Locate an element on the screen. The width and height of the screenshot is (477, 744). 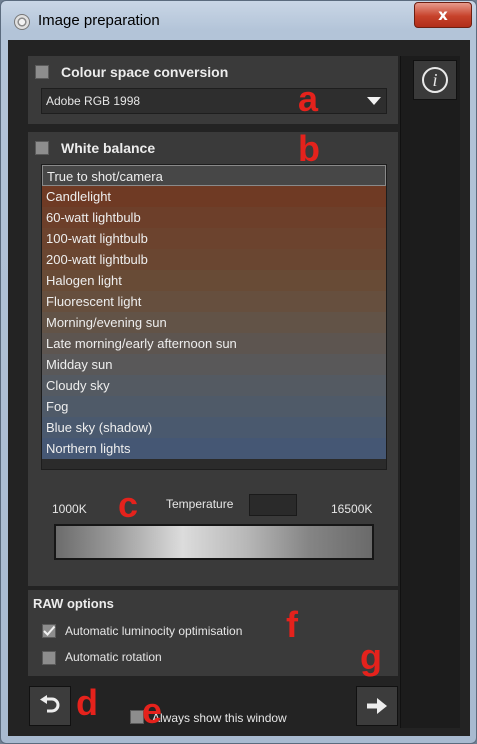
colour-space-value: Adobe RGB 1998 is located at coordinates (93, 101).